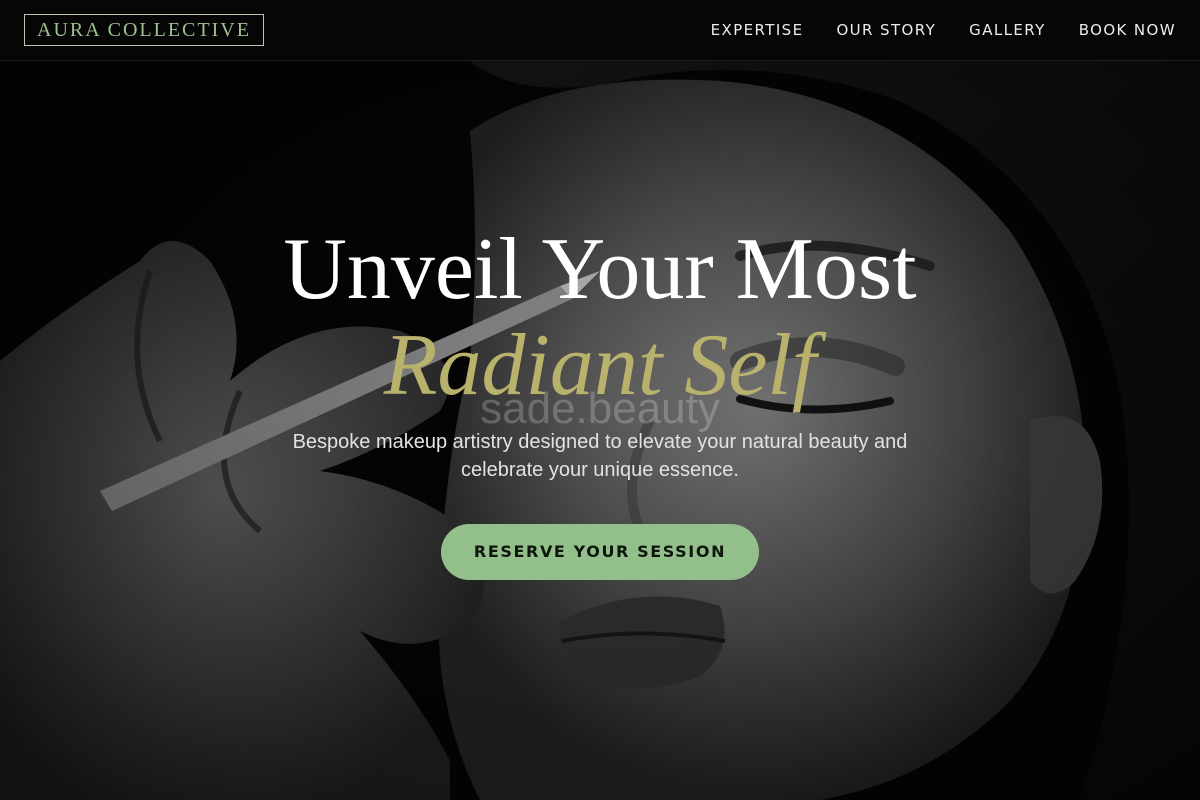 This screenshot has height=800, width=1200. What do you see at coordinates (1007, 30) in the screenshot?
I see `nav-link-gallery: GALLERY` at bounding box center [1007, 30].